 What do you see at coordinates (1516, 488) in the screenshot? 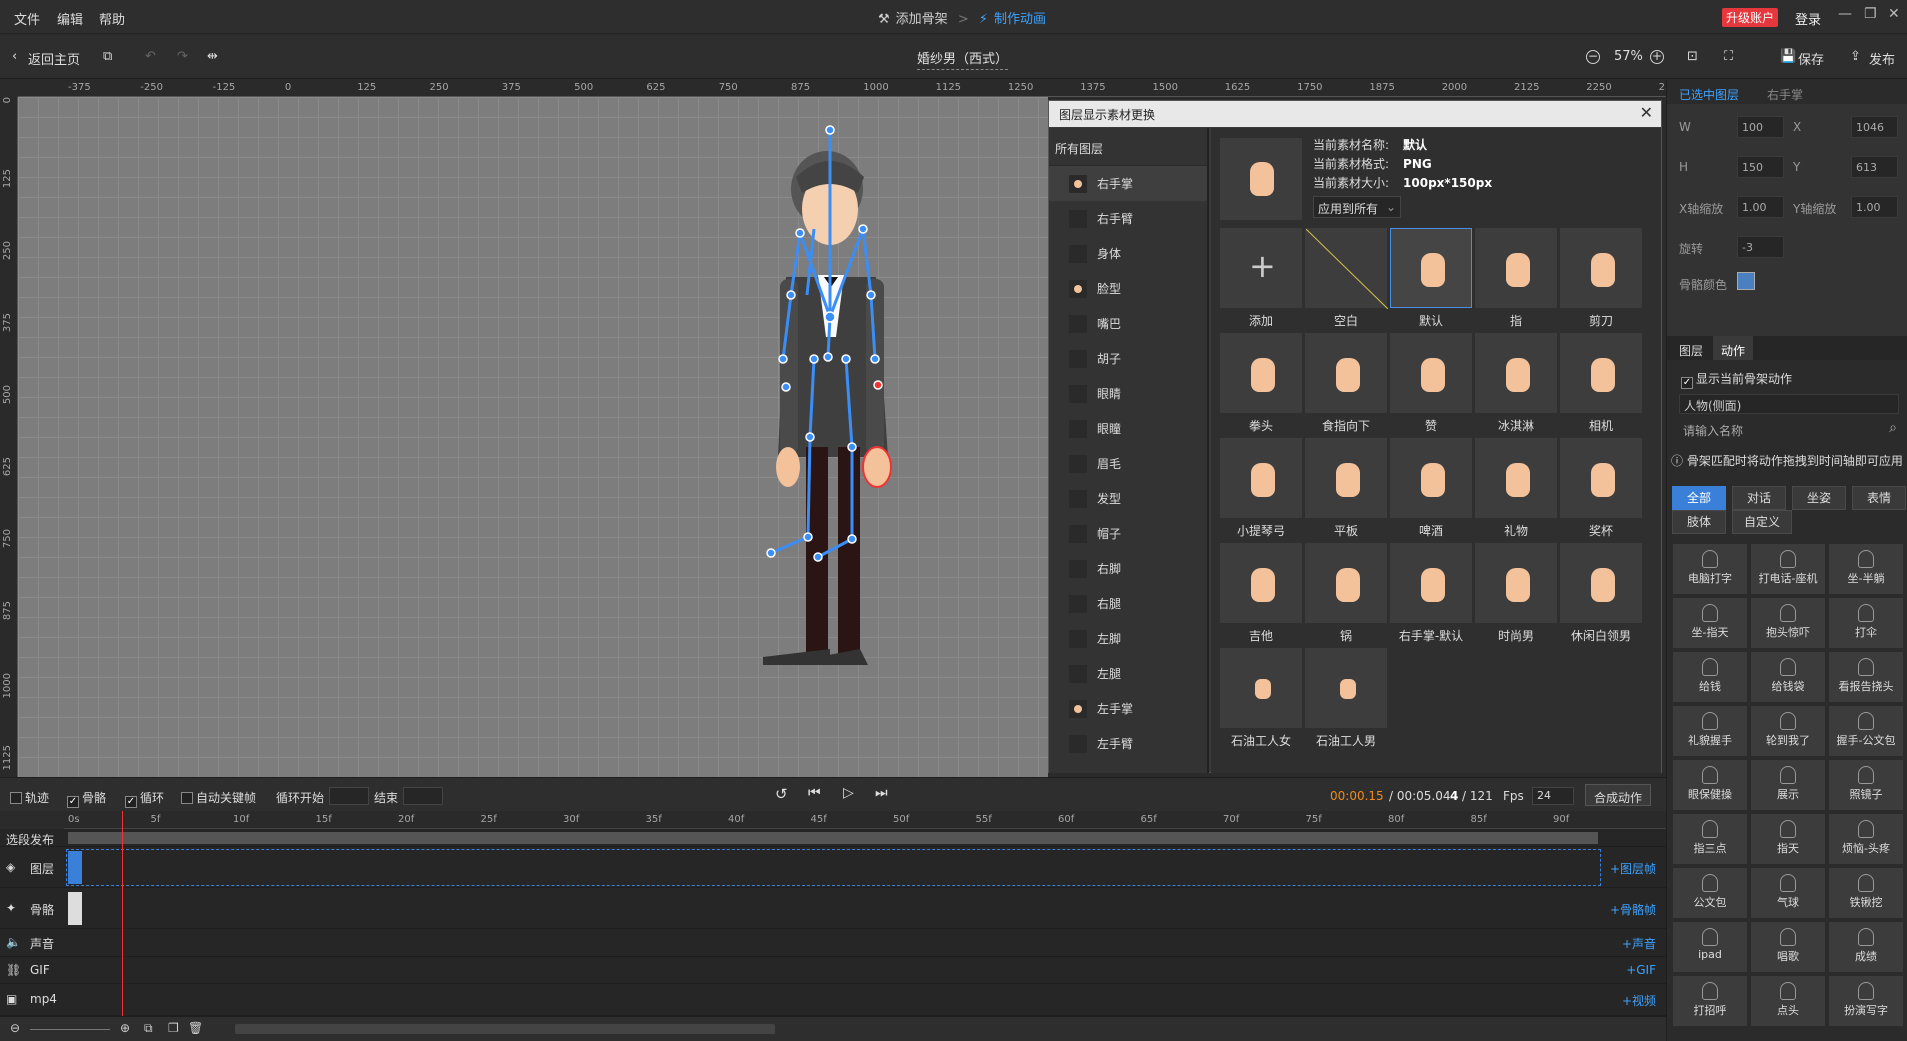
I see `asset-item: 礼物` at bounding box center [1516, 488].